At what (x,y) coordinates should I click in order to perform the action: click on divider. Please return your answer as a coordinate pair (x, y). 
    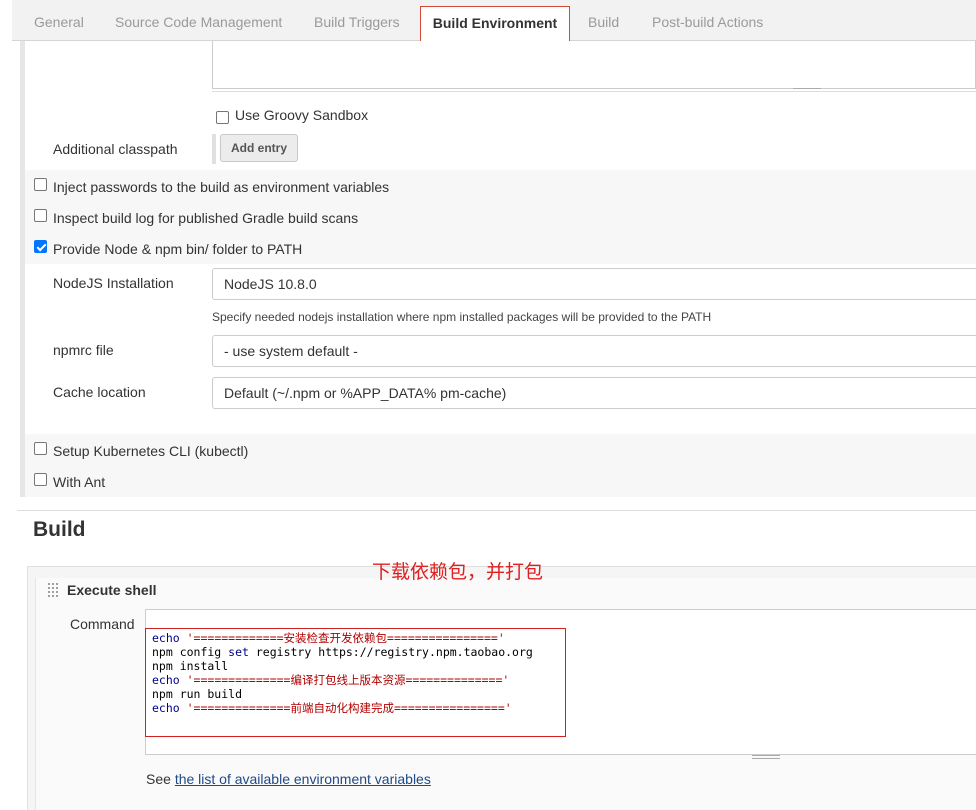
    Looking at the image, I should click on (594, 91).